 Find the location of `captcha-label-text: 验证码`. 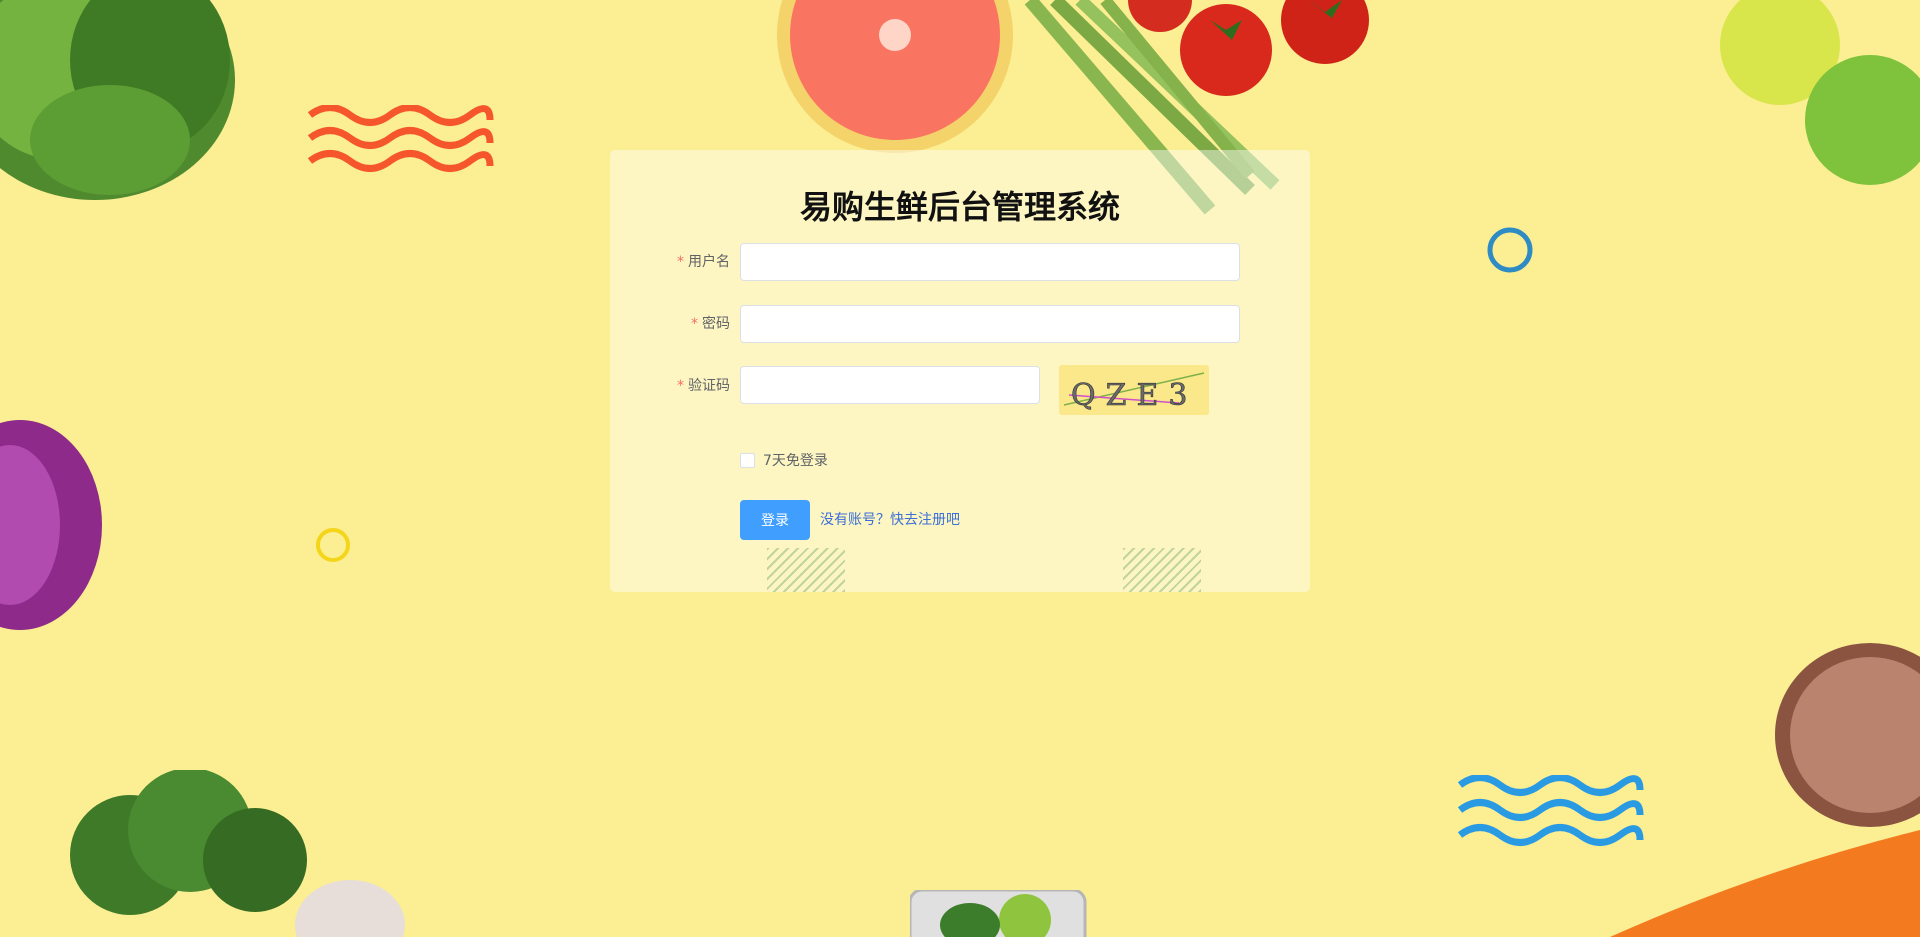

captcha-label-text: 验证码 is located at coordinates (709, 386).